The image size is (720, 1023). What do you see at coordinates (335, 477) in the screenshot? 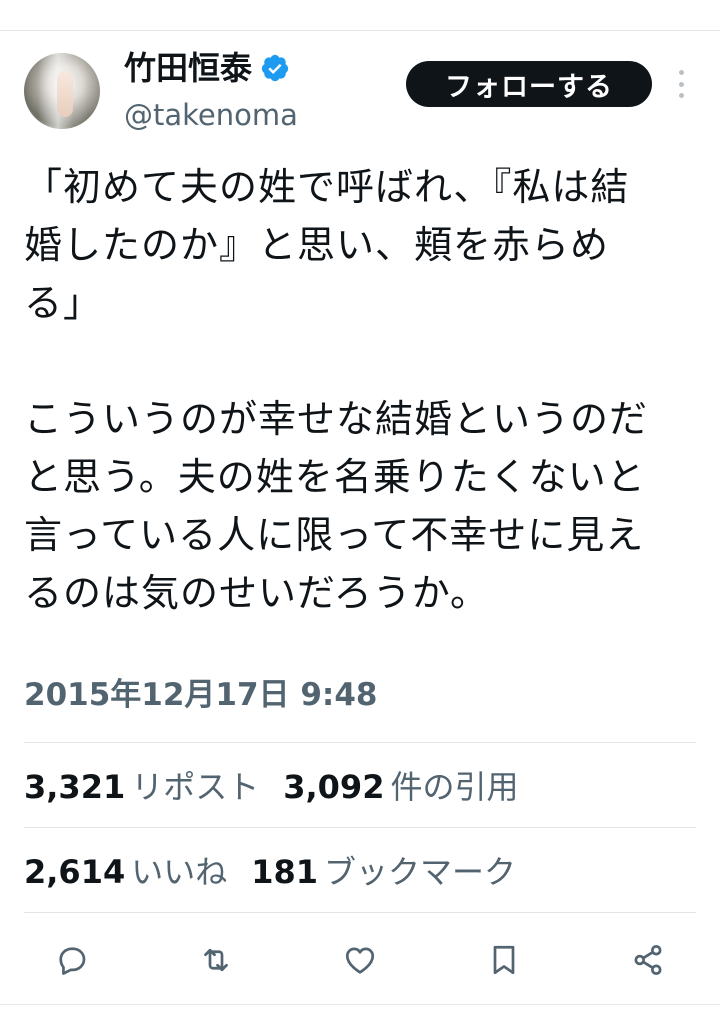
I see `tweet-line: と思う。夫の姓を名乗りたくないと` at bounding box center [335, 477].